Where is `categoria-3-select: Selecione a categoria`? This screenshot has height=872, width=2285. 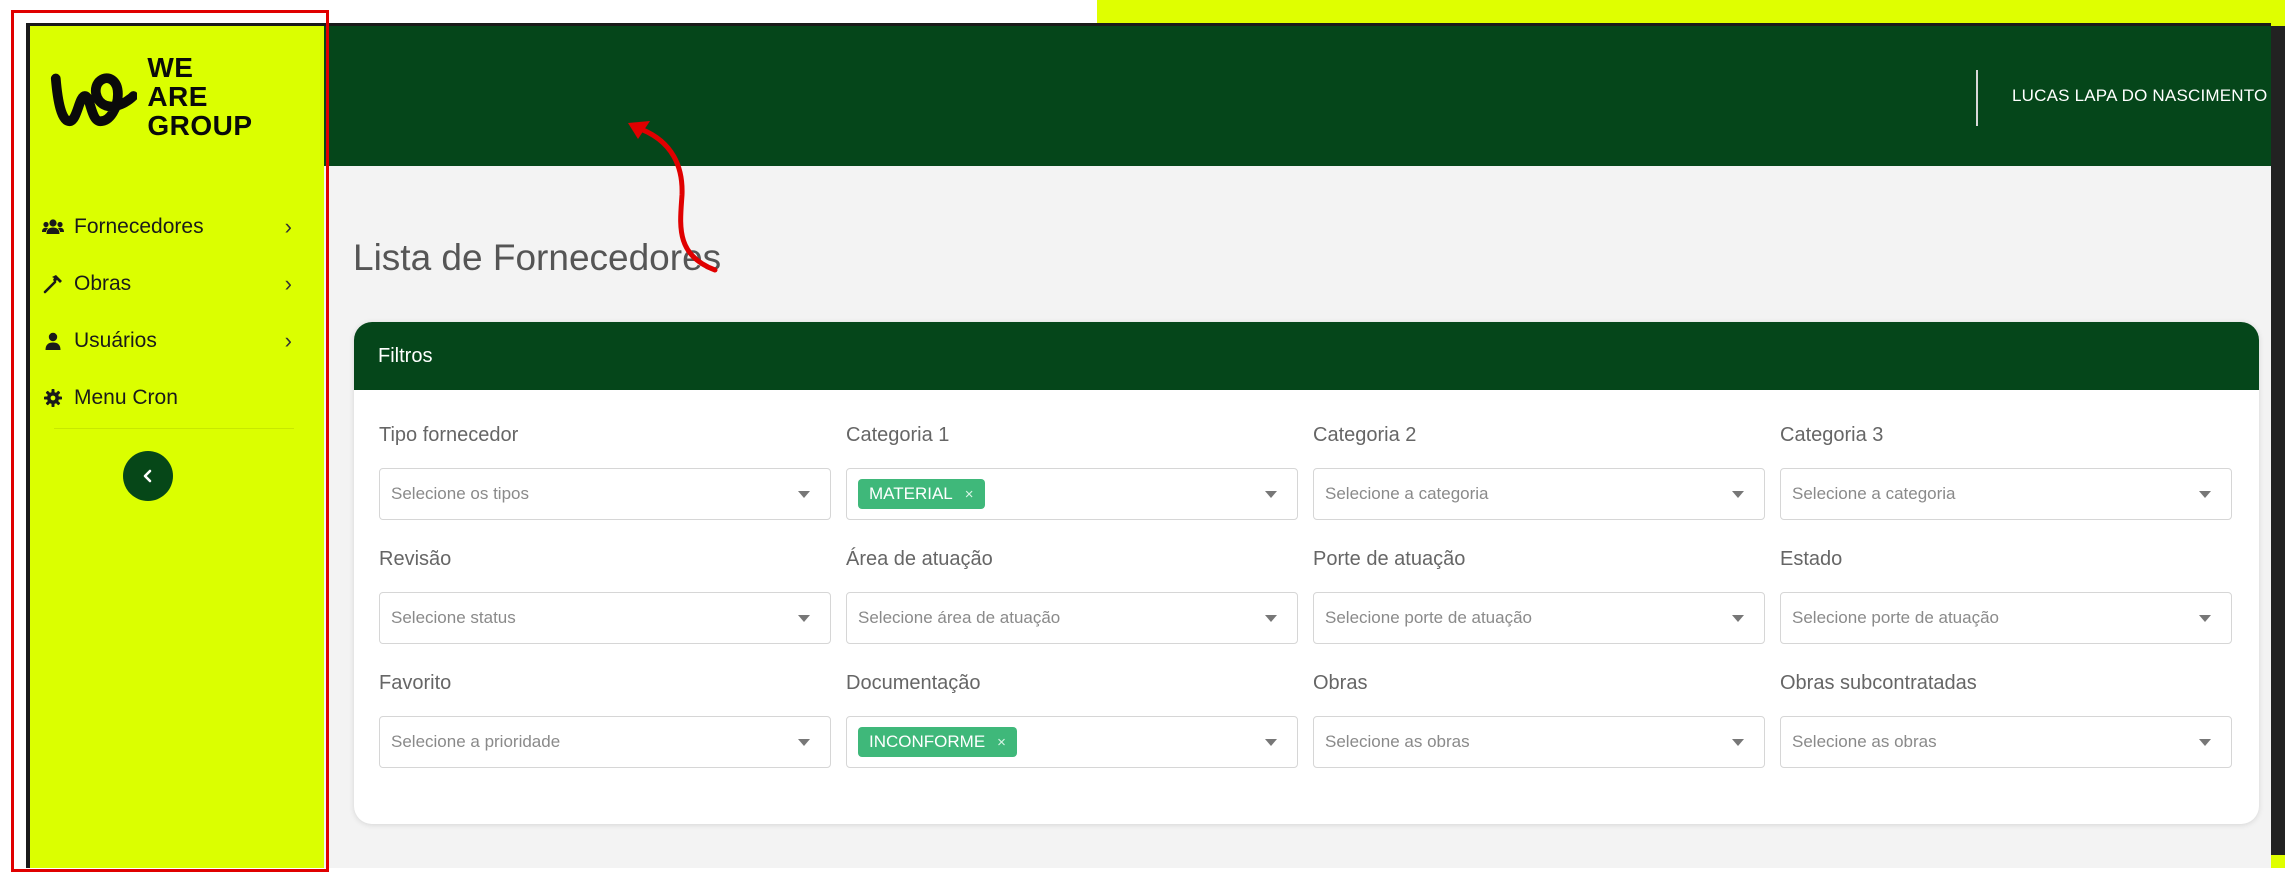 categoria-3-select: Selecione a categoria is located at coordinates (2006, 494).